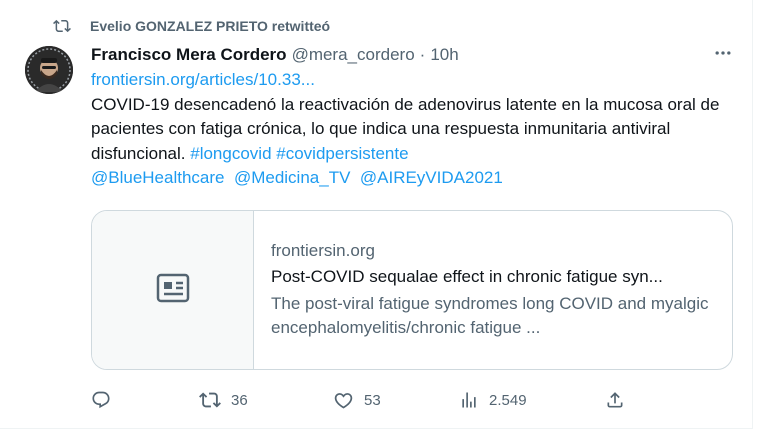 This screenshot has height=430, width=762. Describe the element at coordinates (230, 153) in the screenshot. I see `hashtag-longcovid: #longcovid` at that location.